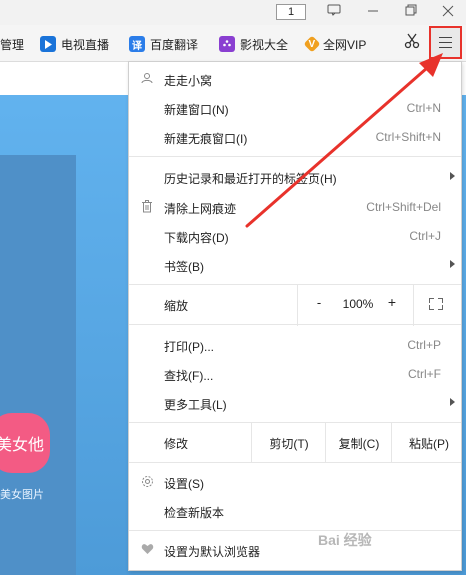  What do you see at coordinates (212, 552) in the screenshot?
I see `menu-default-browser-label: 设置为默认浏览器` at bounding box center [212, 552].